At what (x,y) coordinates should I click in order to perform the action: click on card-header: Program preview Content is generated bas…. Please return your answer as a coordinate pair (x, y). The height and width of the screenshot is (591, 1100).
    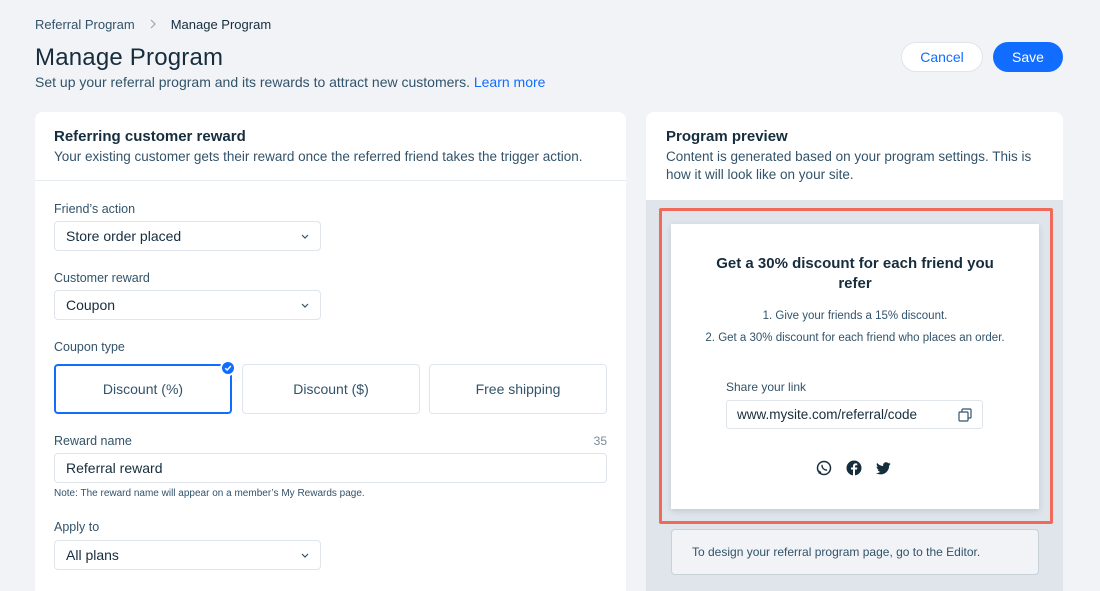
    Looking at the image, I should click on (854, 156).